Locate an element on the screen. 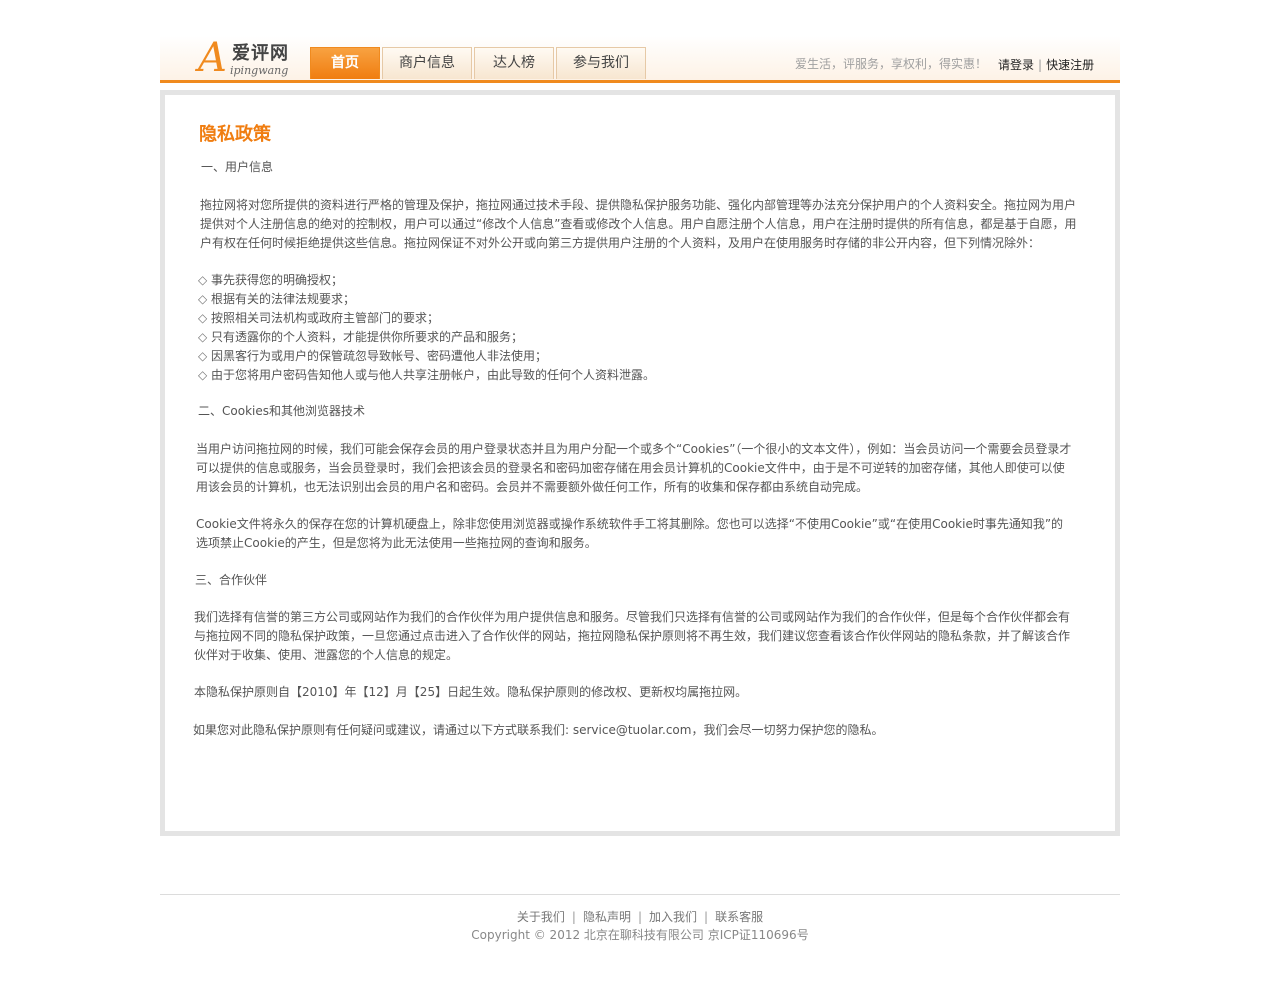  site-logo: A 爱评网 ipingwang is located at coordinates (248, 58).